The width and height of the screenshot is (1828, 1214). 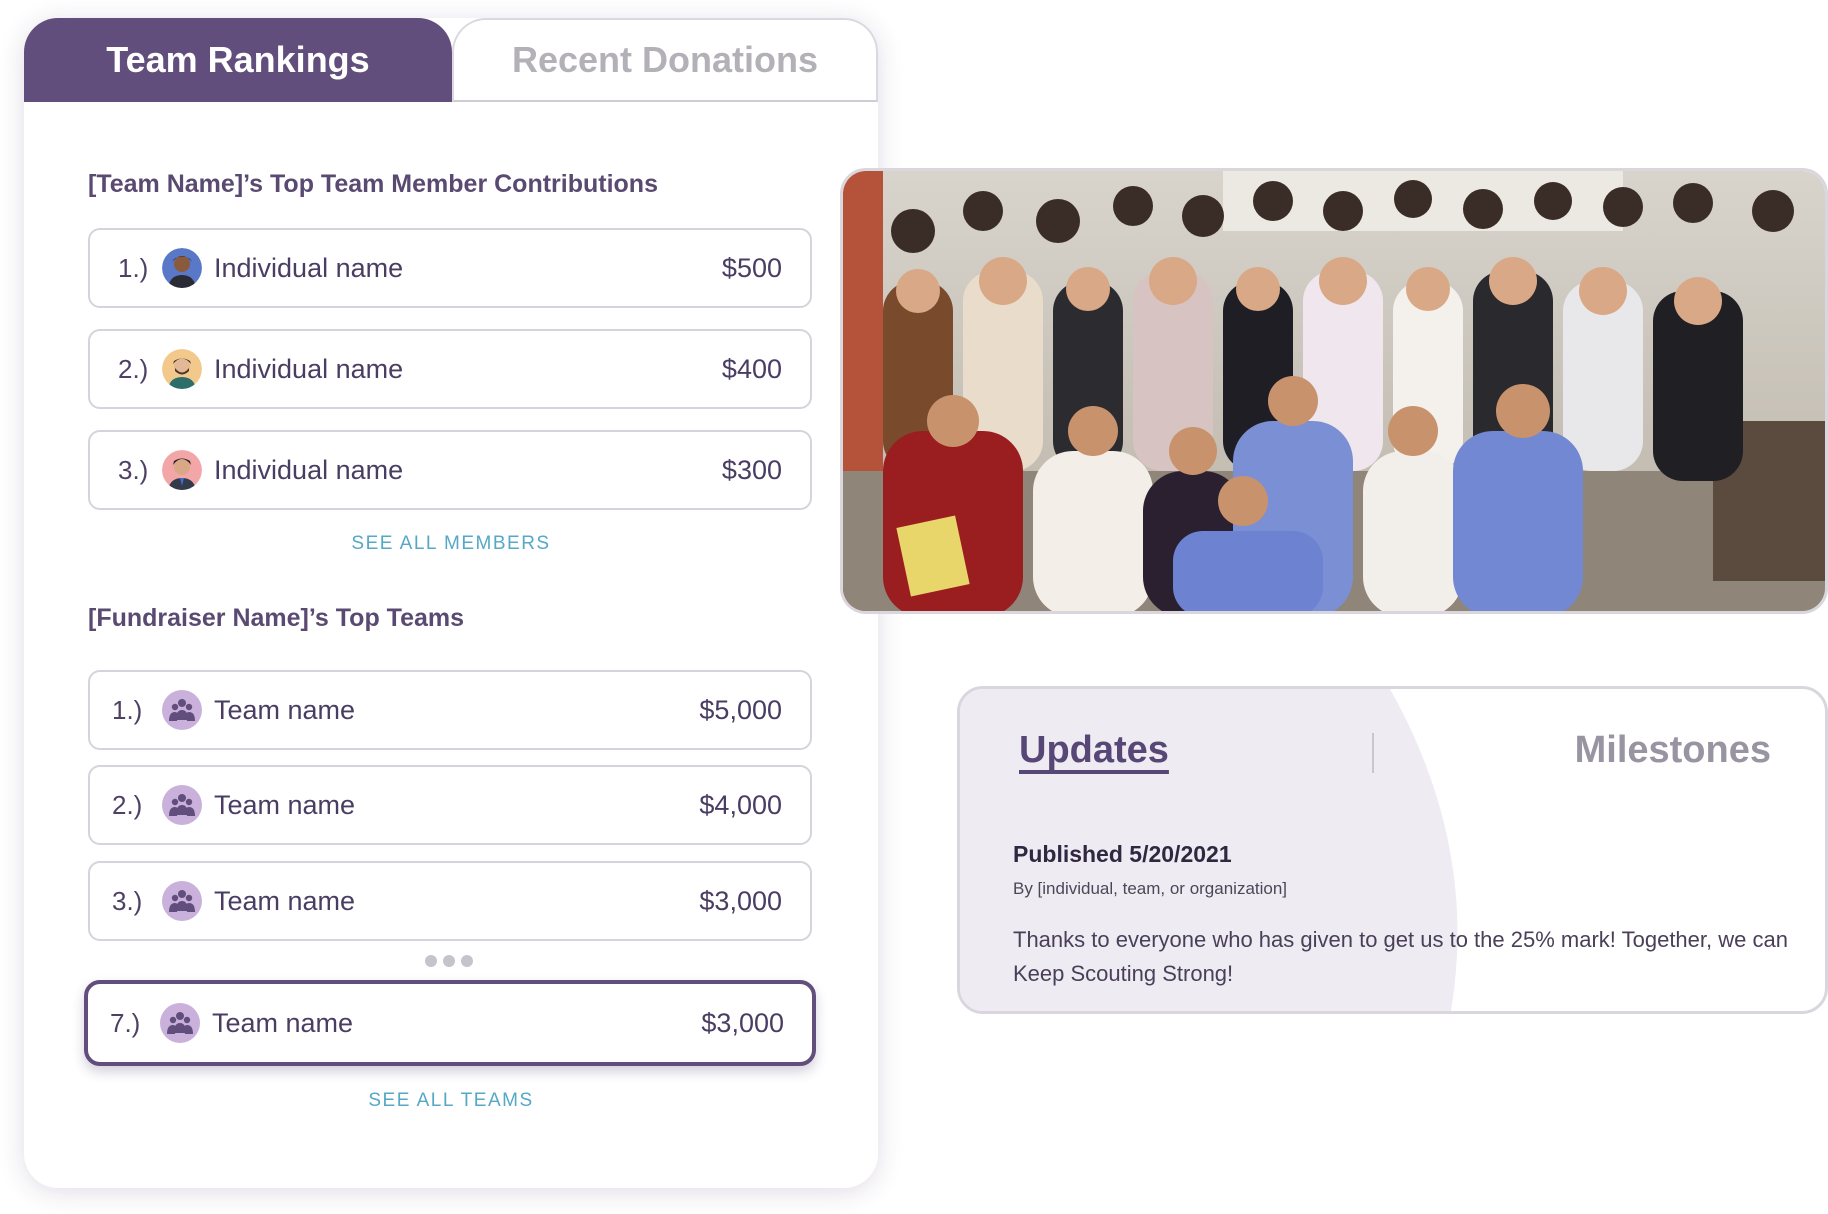 What do you see at coordinates (133, 368) in the screenshot?
I see `member-rank: 2.)` at bounding box center [133, 368].